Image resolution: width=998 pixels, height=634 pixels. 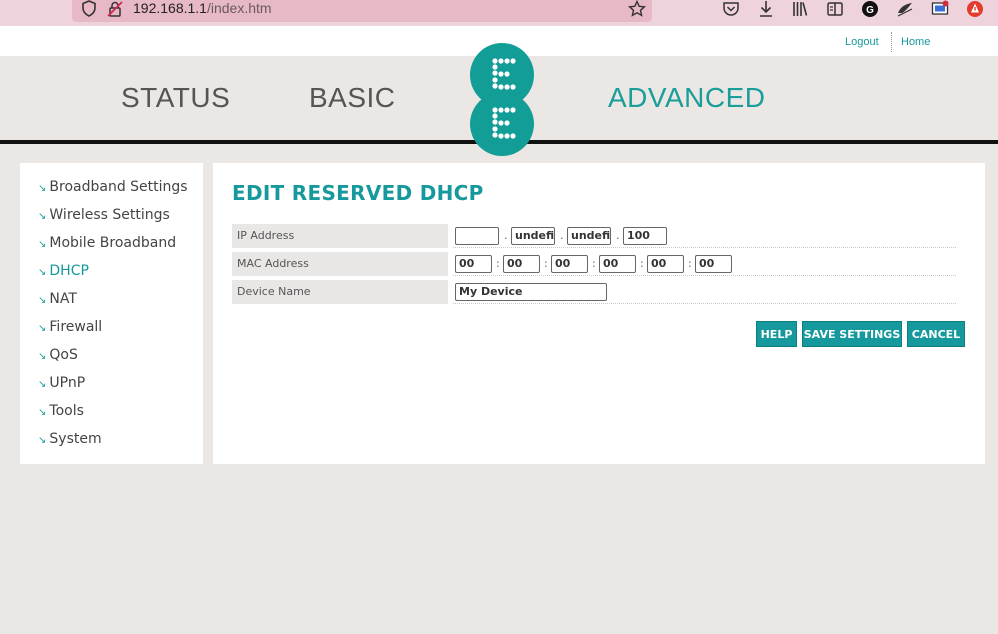 I want to click on browser-toolbar: 192.168.1.1/index.htm G, so click(x=499, y=13).